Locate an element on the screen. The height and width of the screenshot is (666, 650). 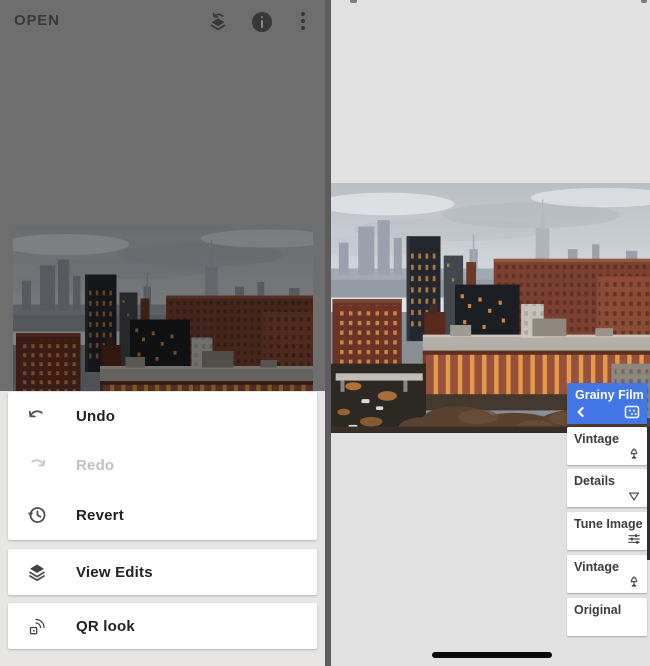
menu-item-view-edits: View Edits is located at coordinates (162, 572).